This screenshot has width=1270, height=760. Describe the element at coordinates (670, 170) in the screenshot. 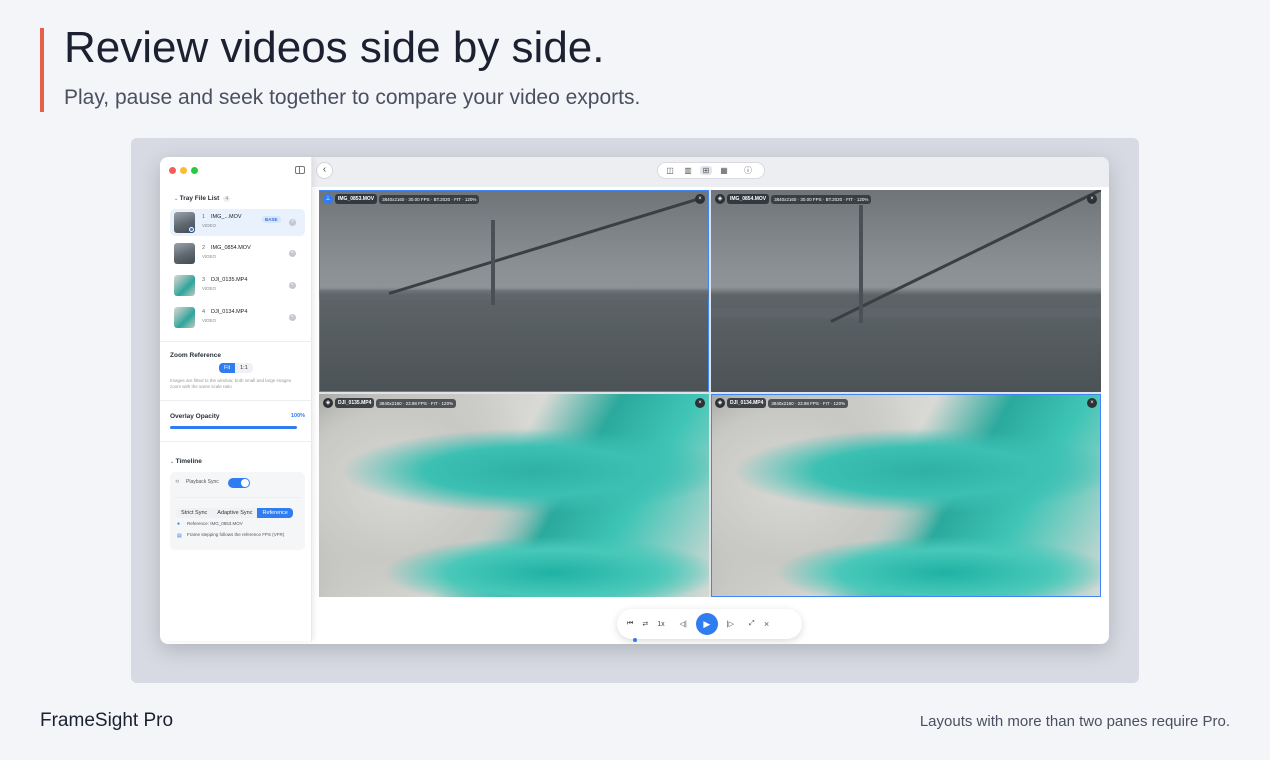

I see `layout-two-vertical-icon: ◫` at that location.